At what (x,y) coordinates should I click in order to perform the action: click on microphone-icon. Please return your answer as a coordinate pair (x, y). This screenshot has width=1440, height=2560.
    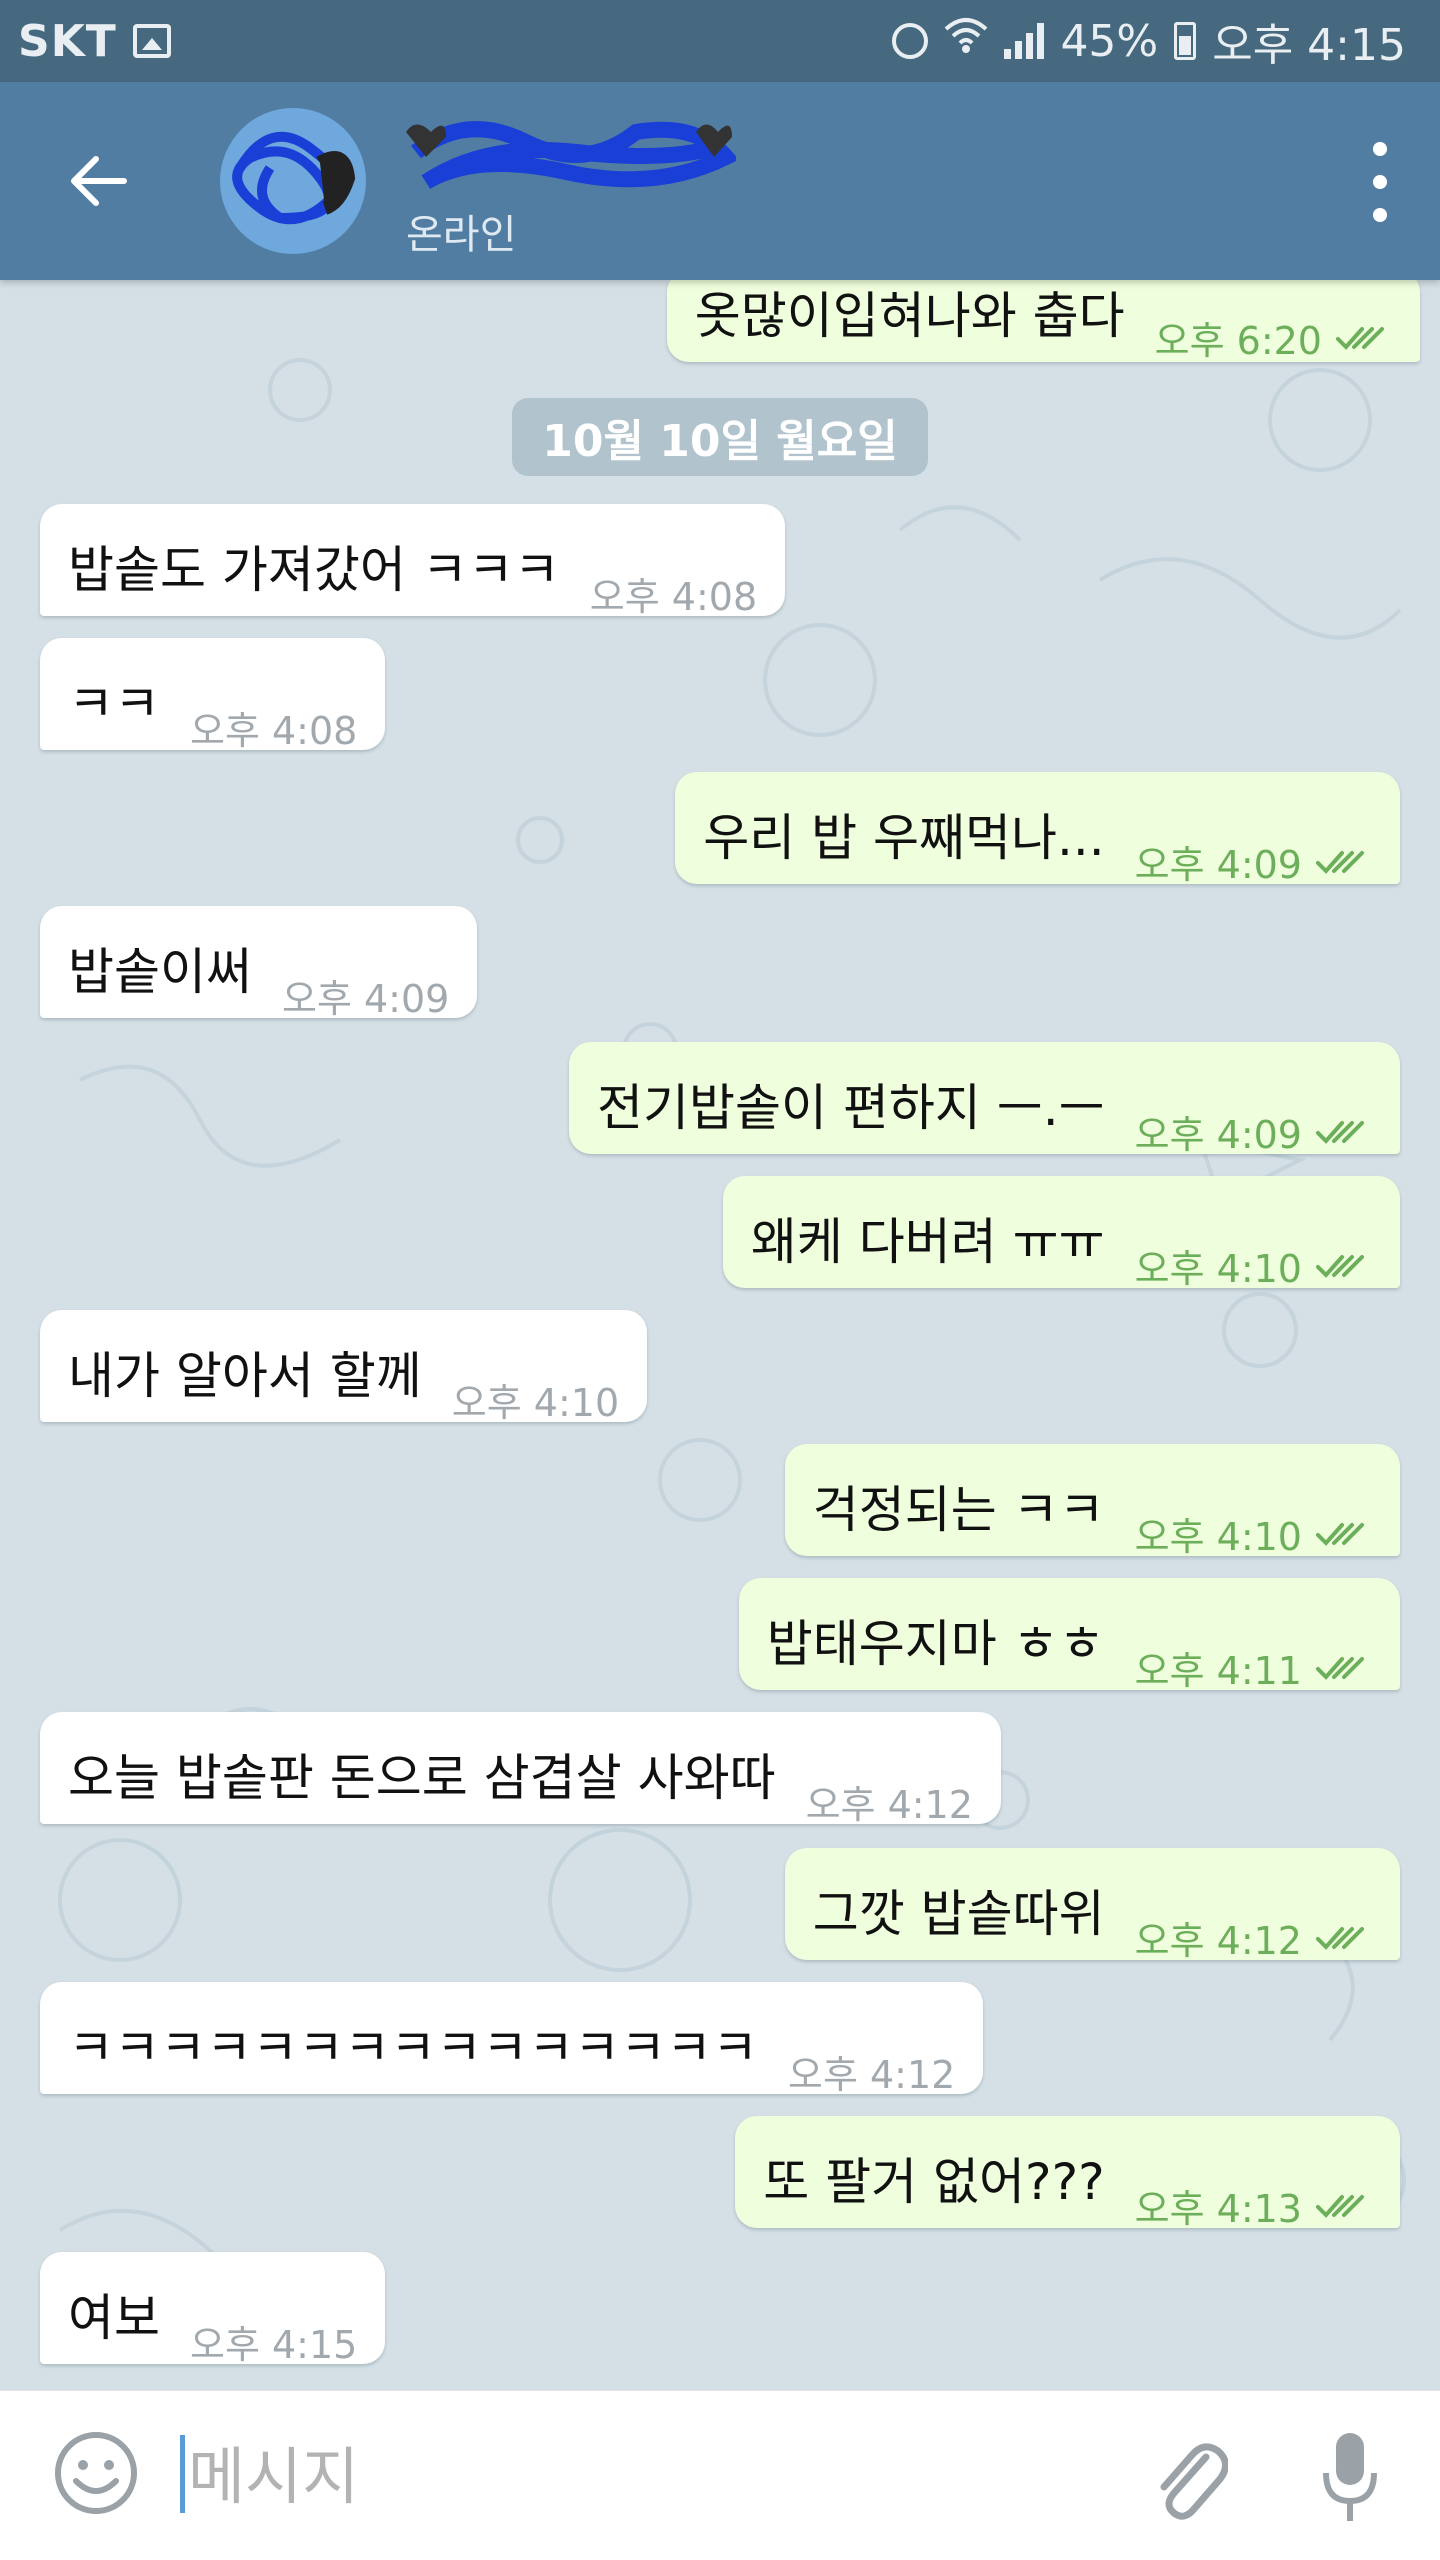
    Looking at the image, I should click on (1350, 2477).